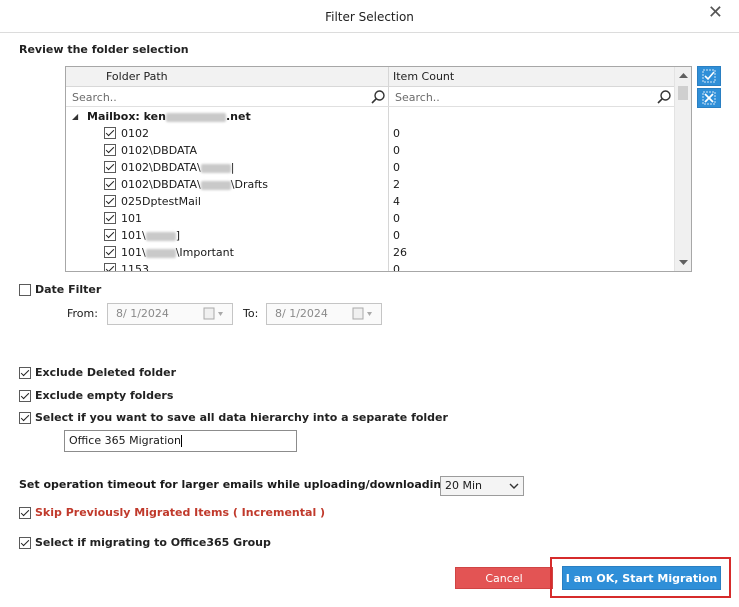 This screenshot has height=607, width=739. What do you see at coordinates (25, 417) in the screenshot?
I see `save-hierarchy-checkbox` at bounding box center [25, 417].